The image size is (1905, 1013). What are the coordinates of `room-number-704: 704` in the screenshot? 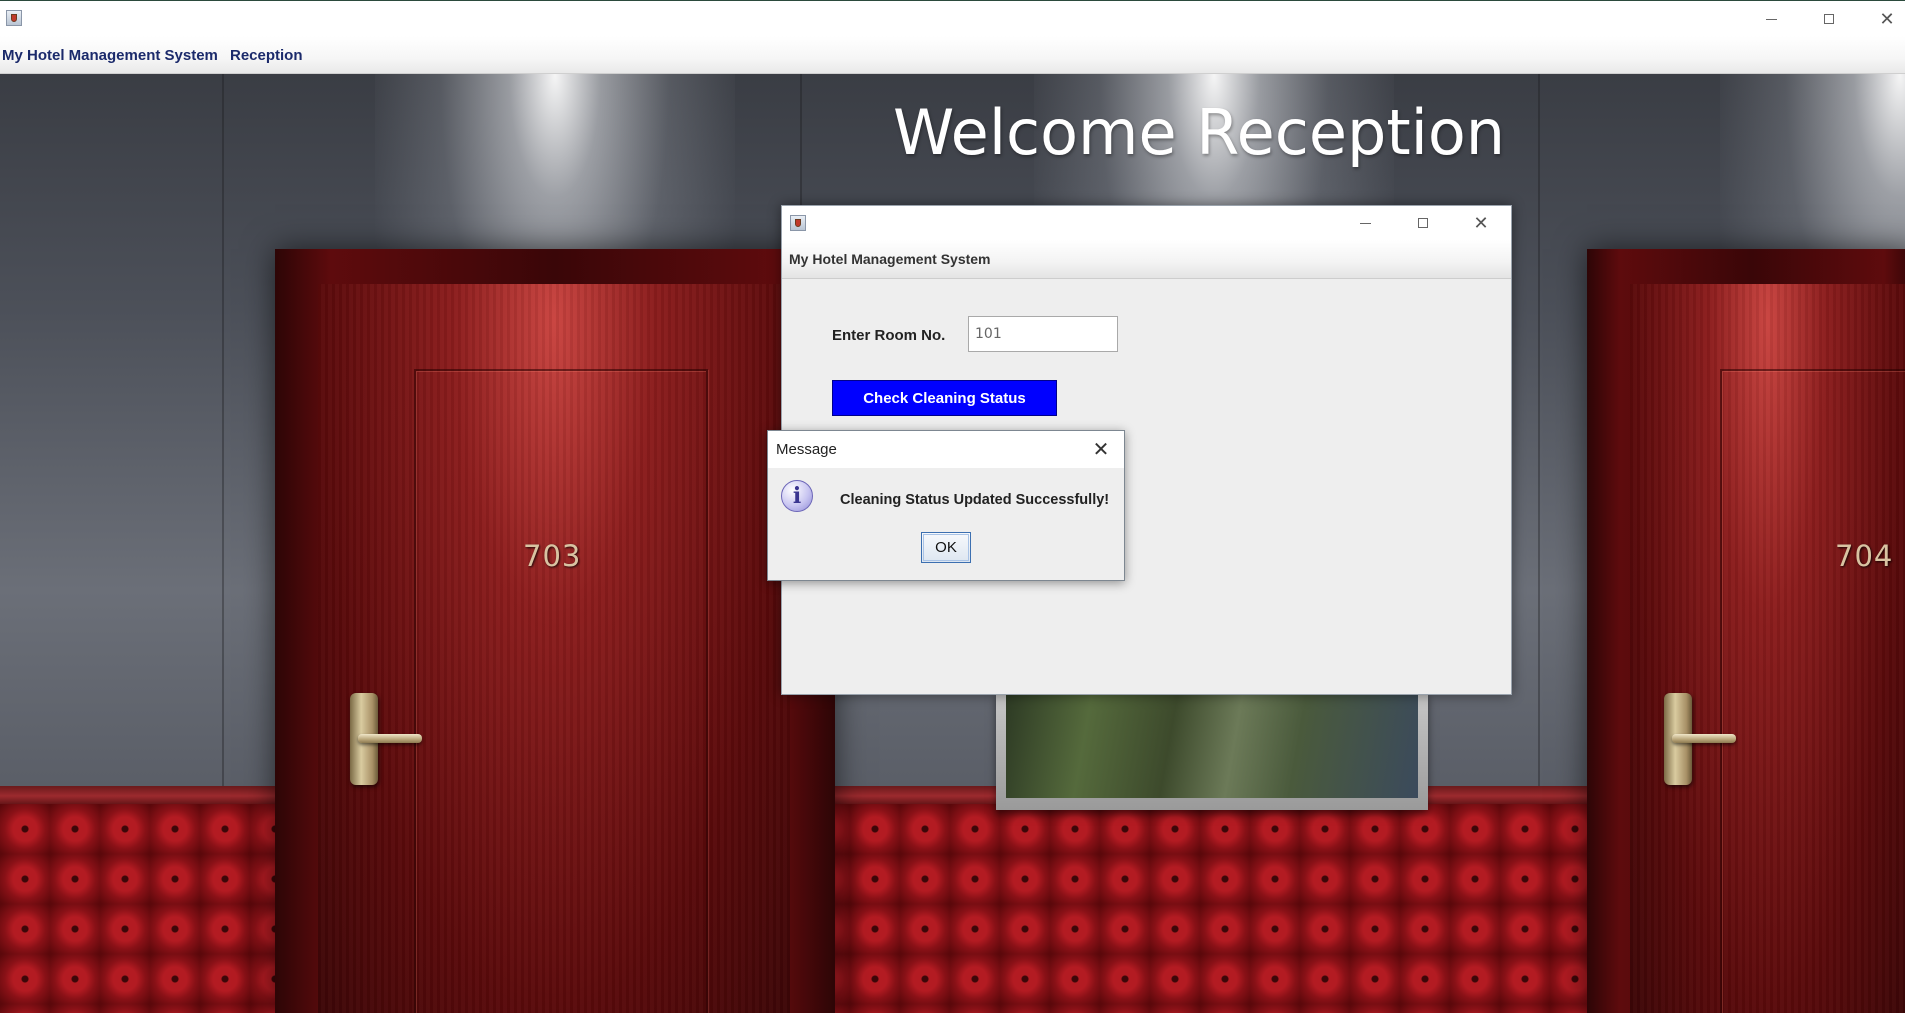 It's located at (1864, 556).